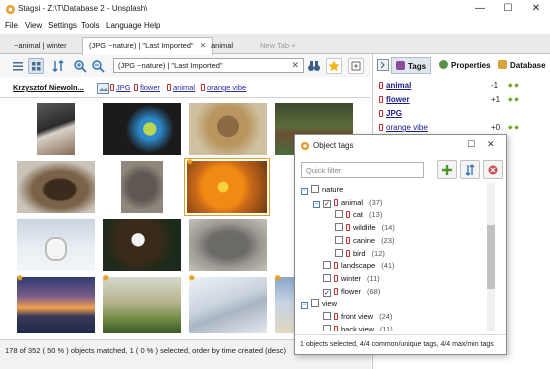 The width and height of the screenshot is (550, 369). I want to click on clear-search-icon: ✕, so click(295, 65).